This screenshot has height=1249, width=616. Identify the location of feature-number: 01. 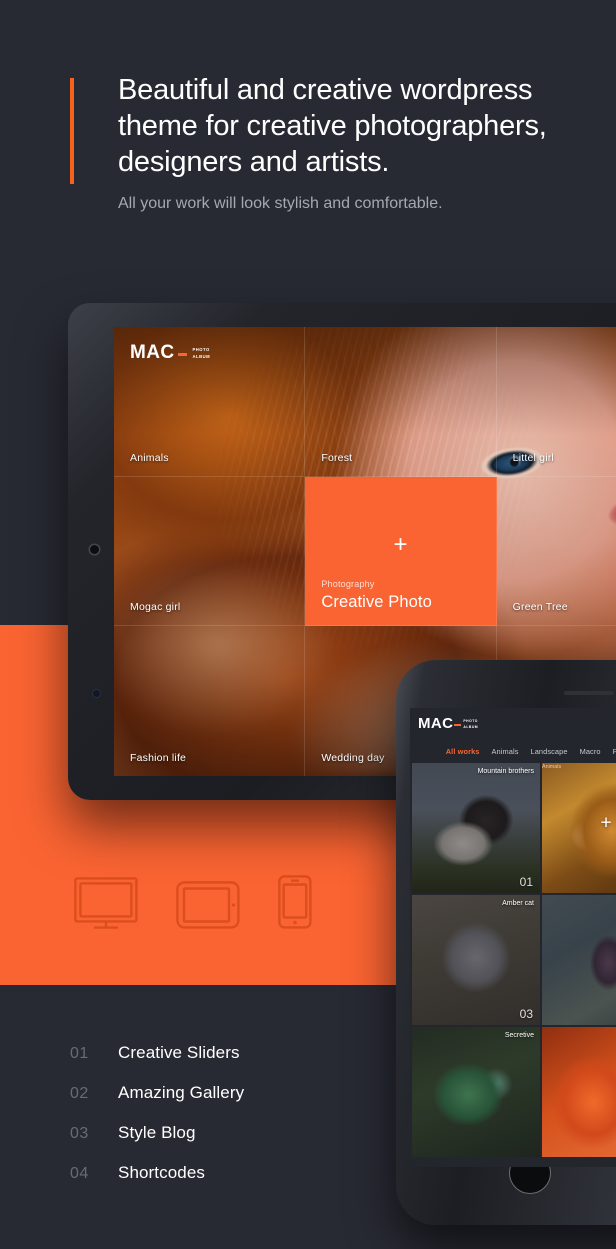
(79, 1053).